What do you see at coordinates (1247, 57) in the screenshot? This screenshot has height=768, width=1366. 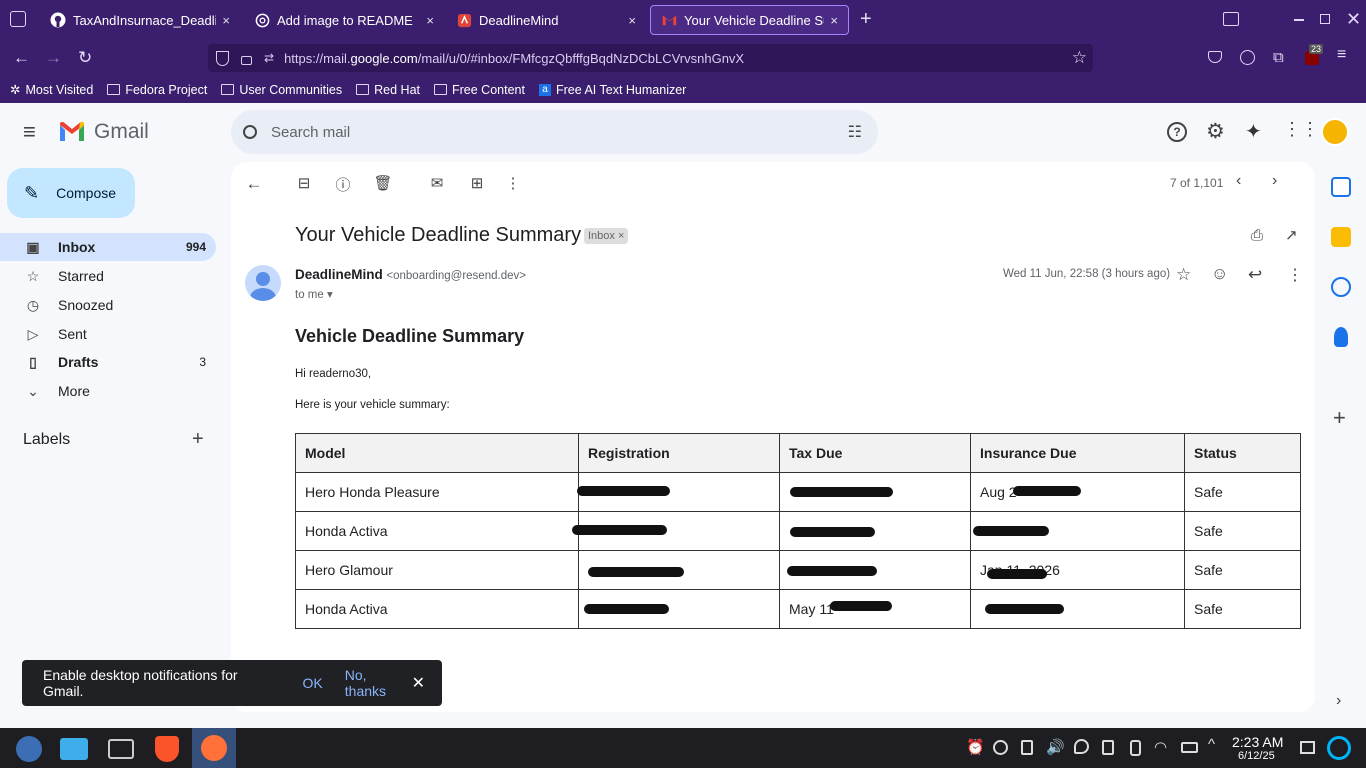 I see `account-icon` at bounding box center [1247, 57].